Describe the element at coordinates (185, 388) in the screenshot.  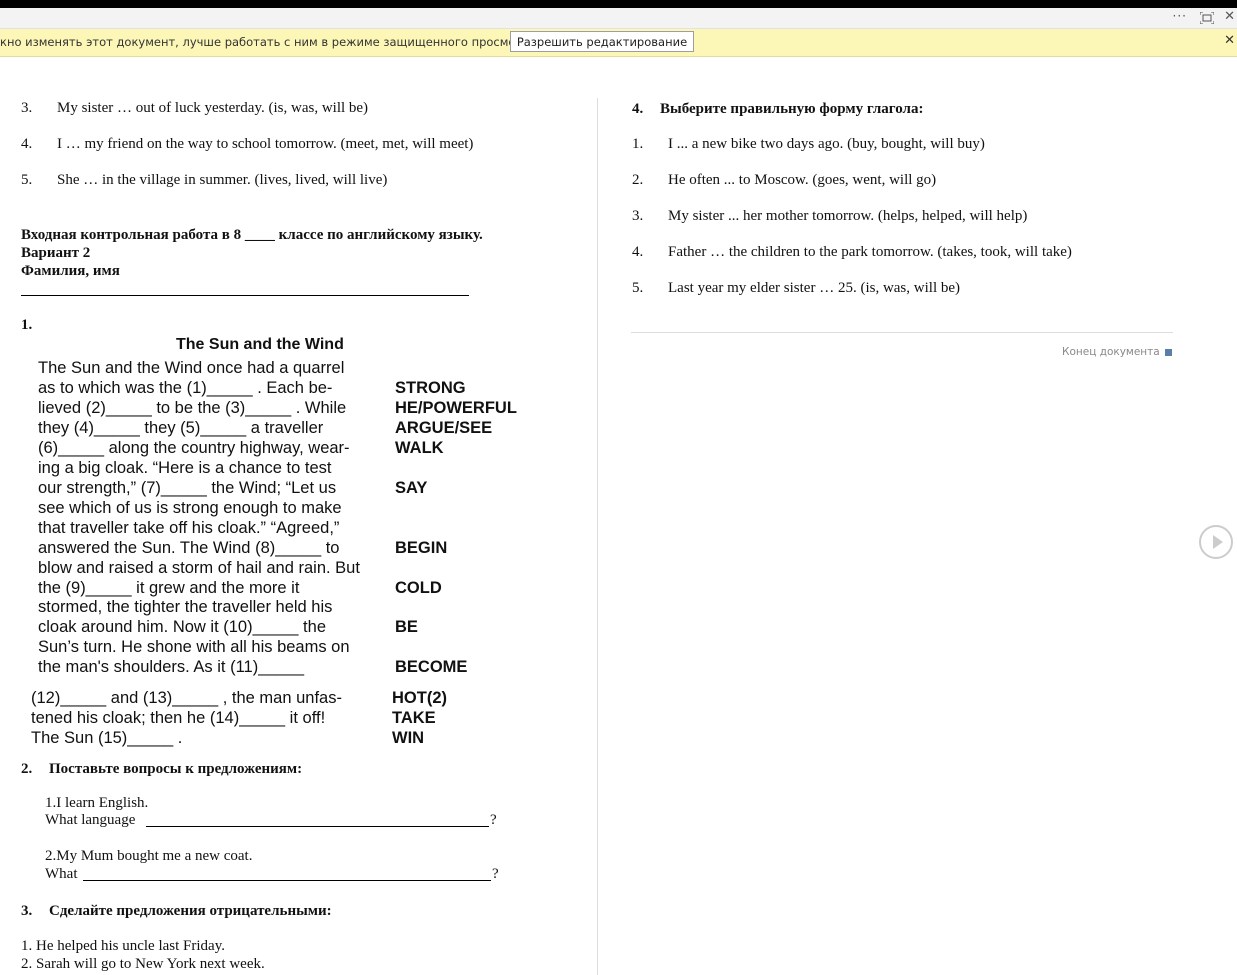
I see `story-line: as to which was the (1)_____ . Each be-` at that location.